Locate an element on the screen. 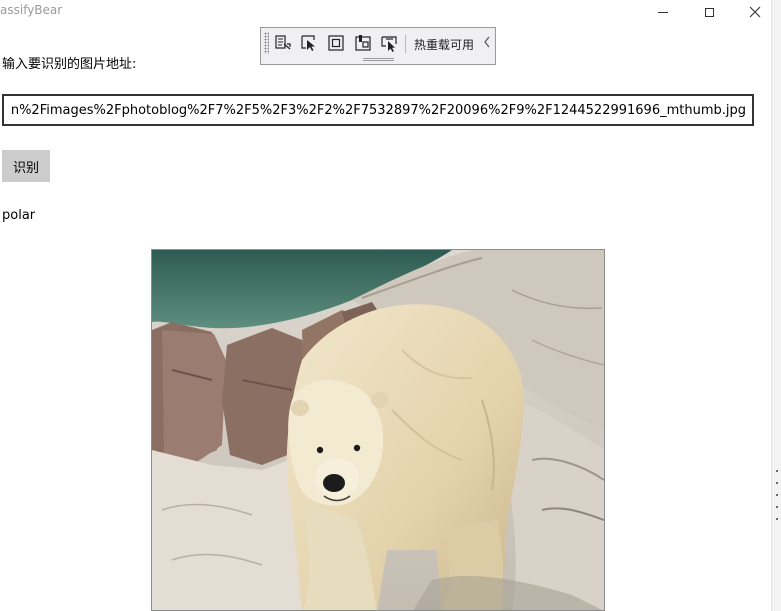  display-layout-adorners-icon is located at coordinates (336, 43).